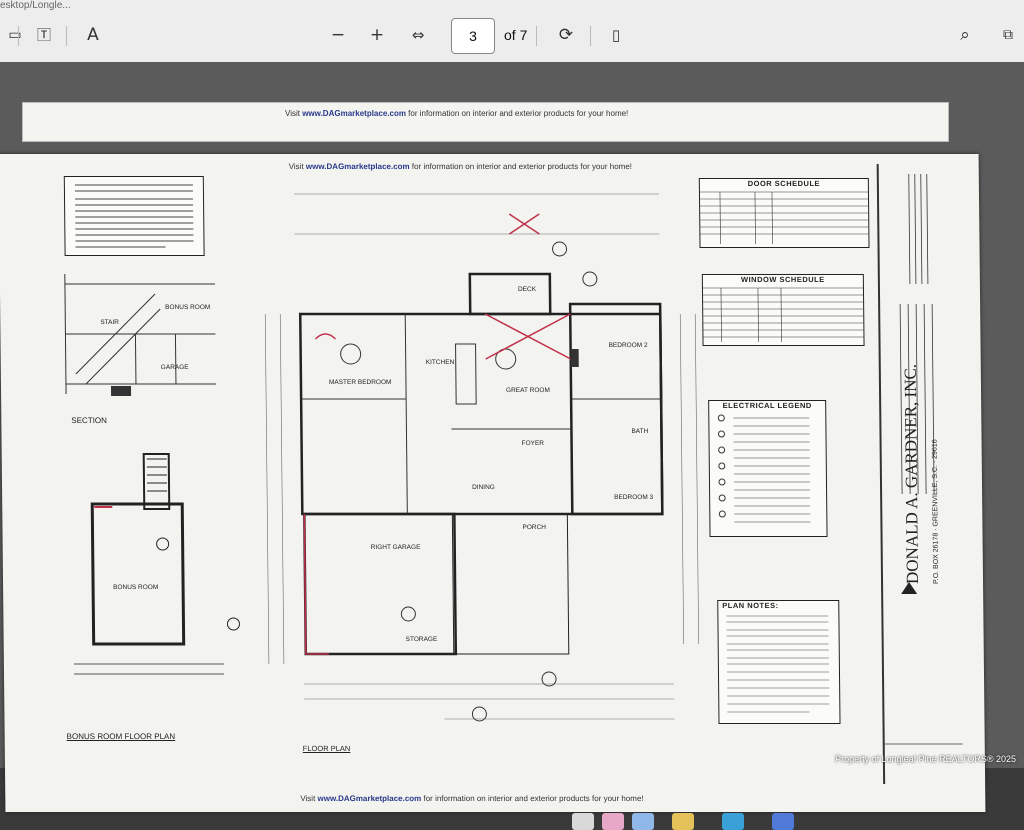  I want to click on door-schedule: DOOR SCHEDULE, so click(784, 213).